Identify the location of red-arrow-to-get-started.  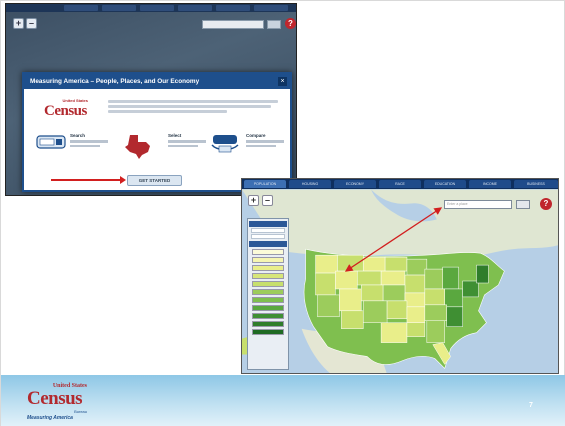
(88, 180).